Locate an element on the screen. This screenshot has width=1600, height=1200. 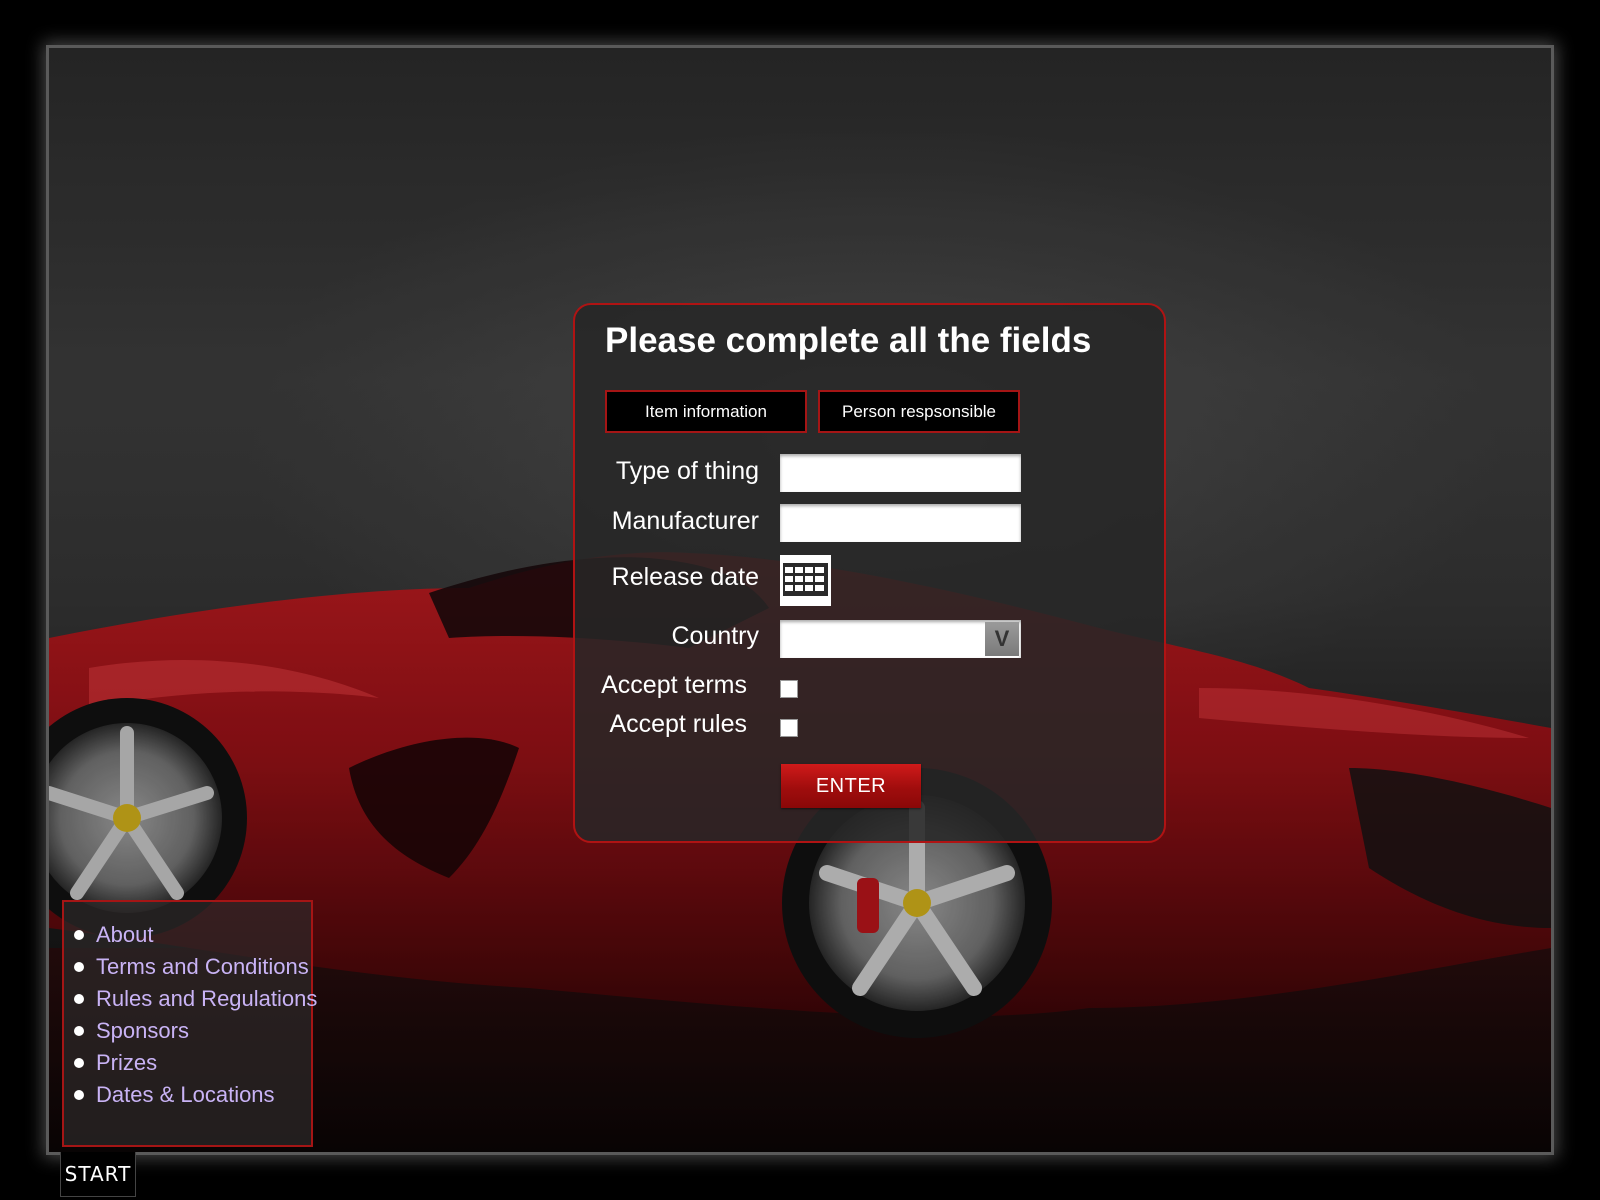
release-date-label: Release date is located at coordinates (685, 577).